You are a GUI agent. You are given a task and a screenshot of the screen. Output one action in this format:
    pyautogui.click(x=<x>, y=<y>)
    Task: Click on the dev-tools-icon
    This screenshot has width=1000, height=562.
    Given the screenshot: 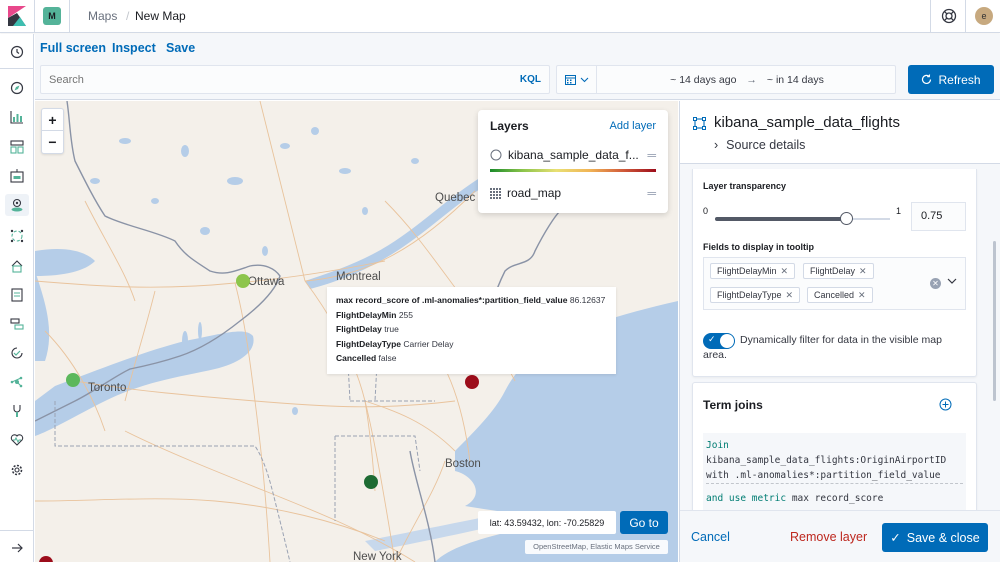 What is the action you would take?
    pyautogui.click(x=17, y=411)
    